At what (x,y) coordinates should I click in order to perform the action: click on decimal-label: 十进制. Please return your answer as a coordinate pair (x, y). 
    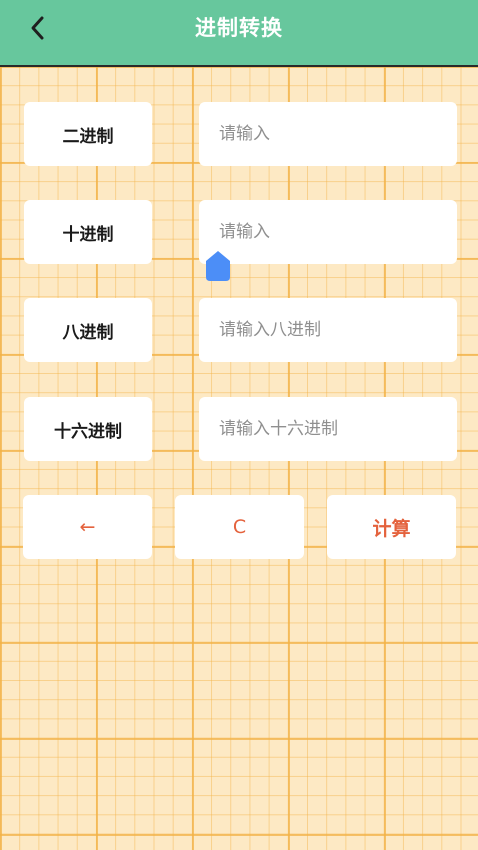
    Looking at the image, I should click on (88, 232).